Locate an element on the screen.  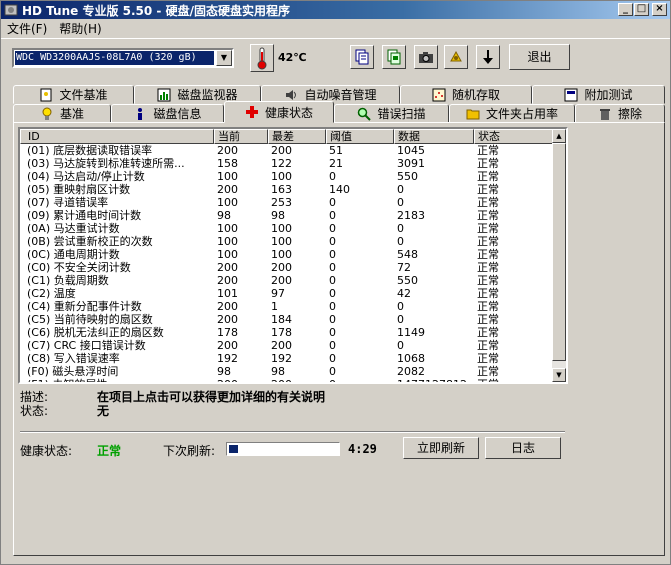
options-button is located at coordinates (456, 57).